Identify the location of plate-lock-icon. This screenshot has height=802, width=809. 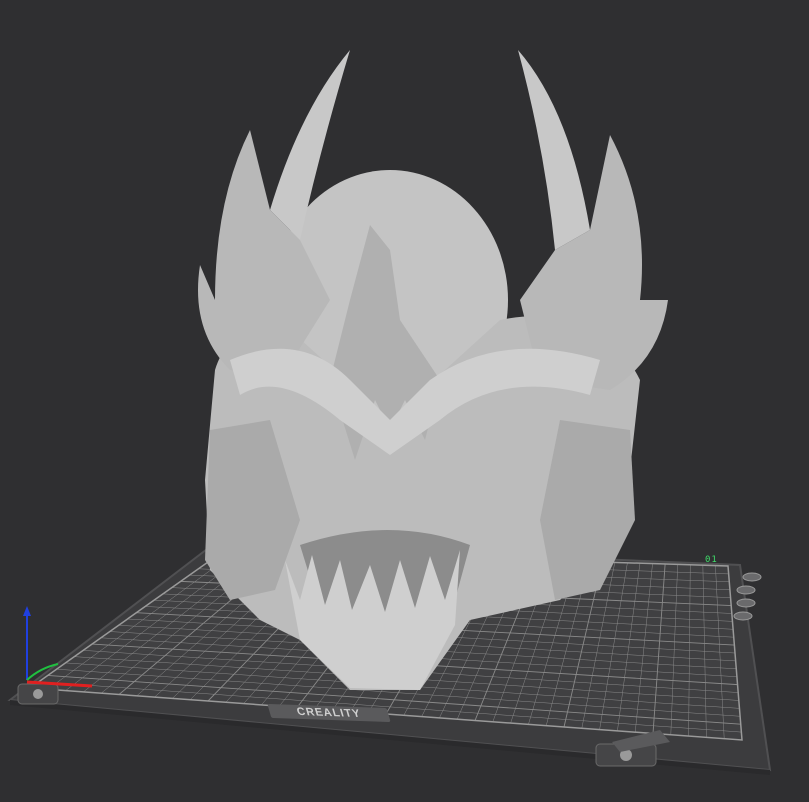
(746, 590).